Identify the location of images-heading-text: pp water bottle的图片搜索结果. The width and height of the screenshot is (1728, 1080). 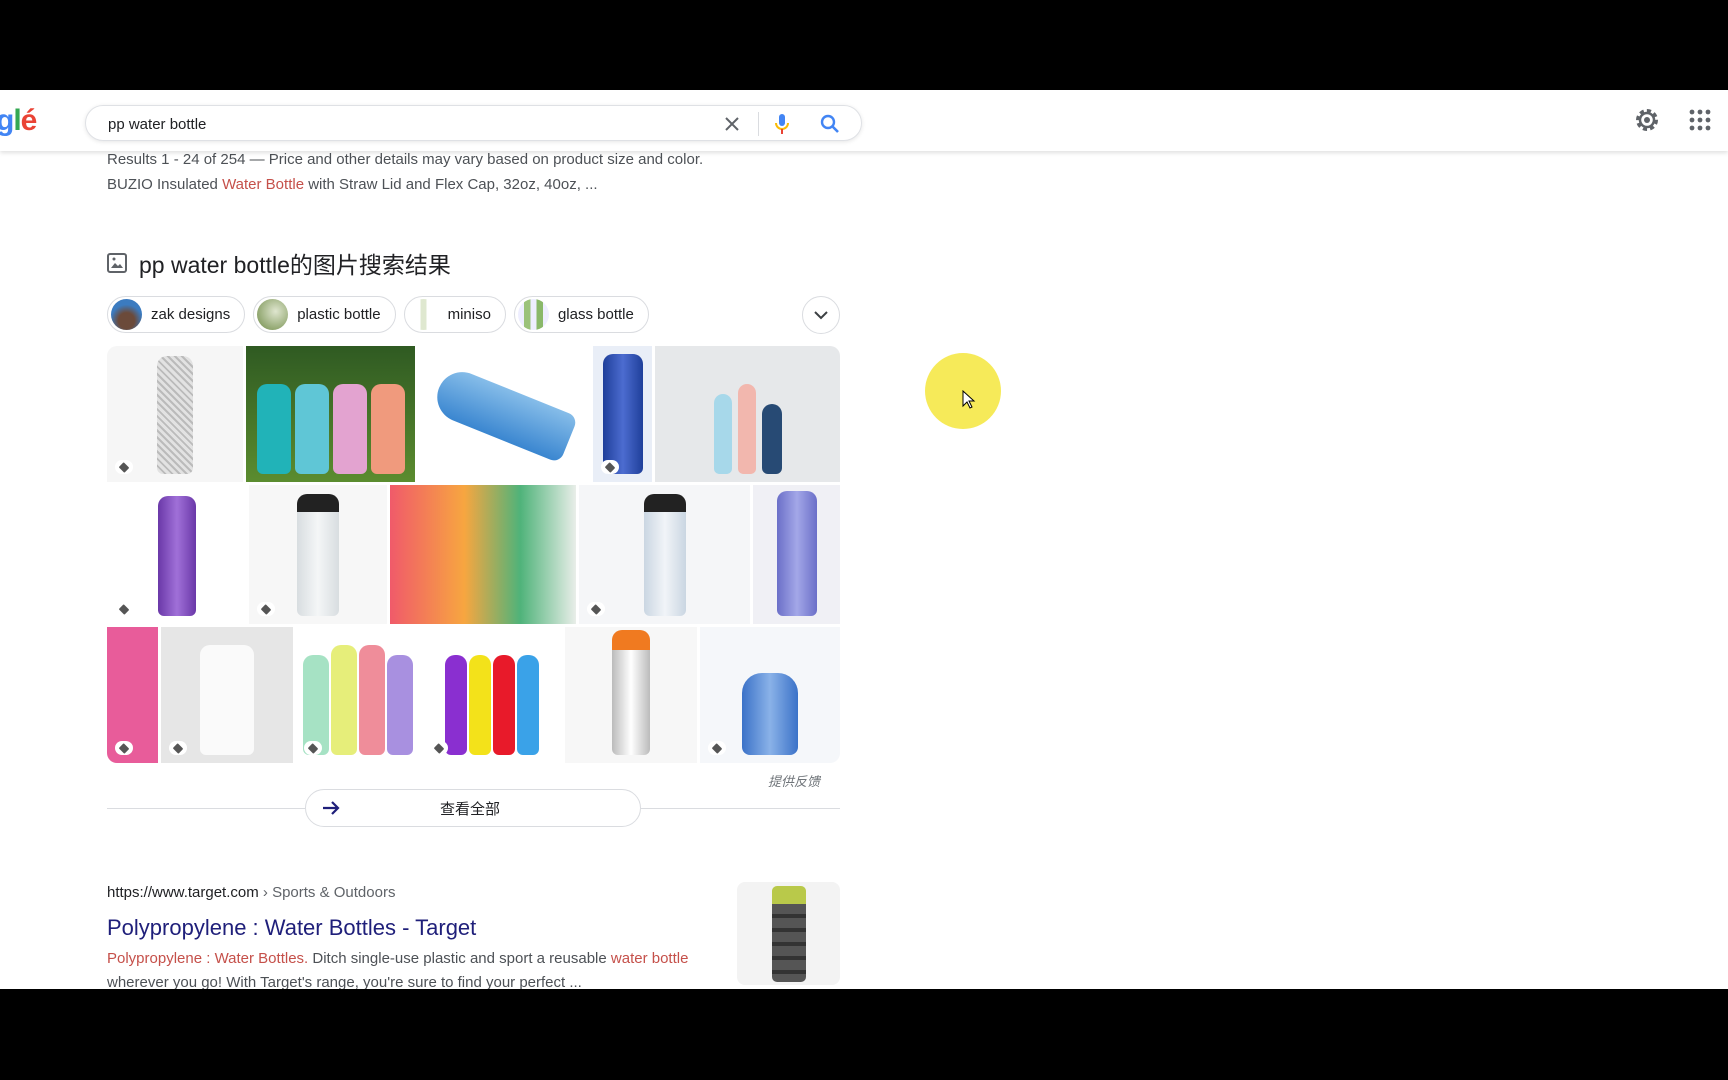
(295, 263).